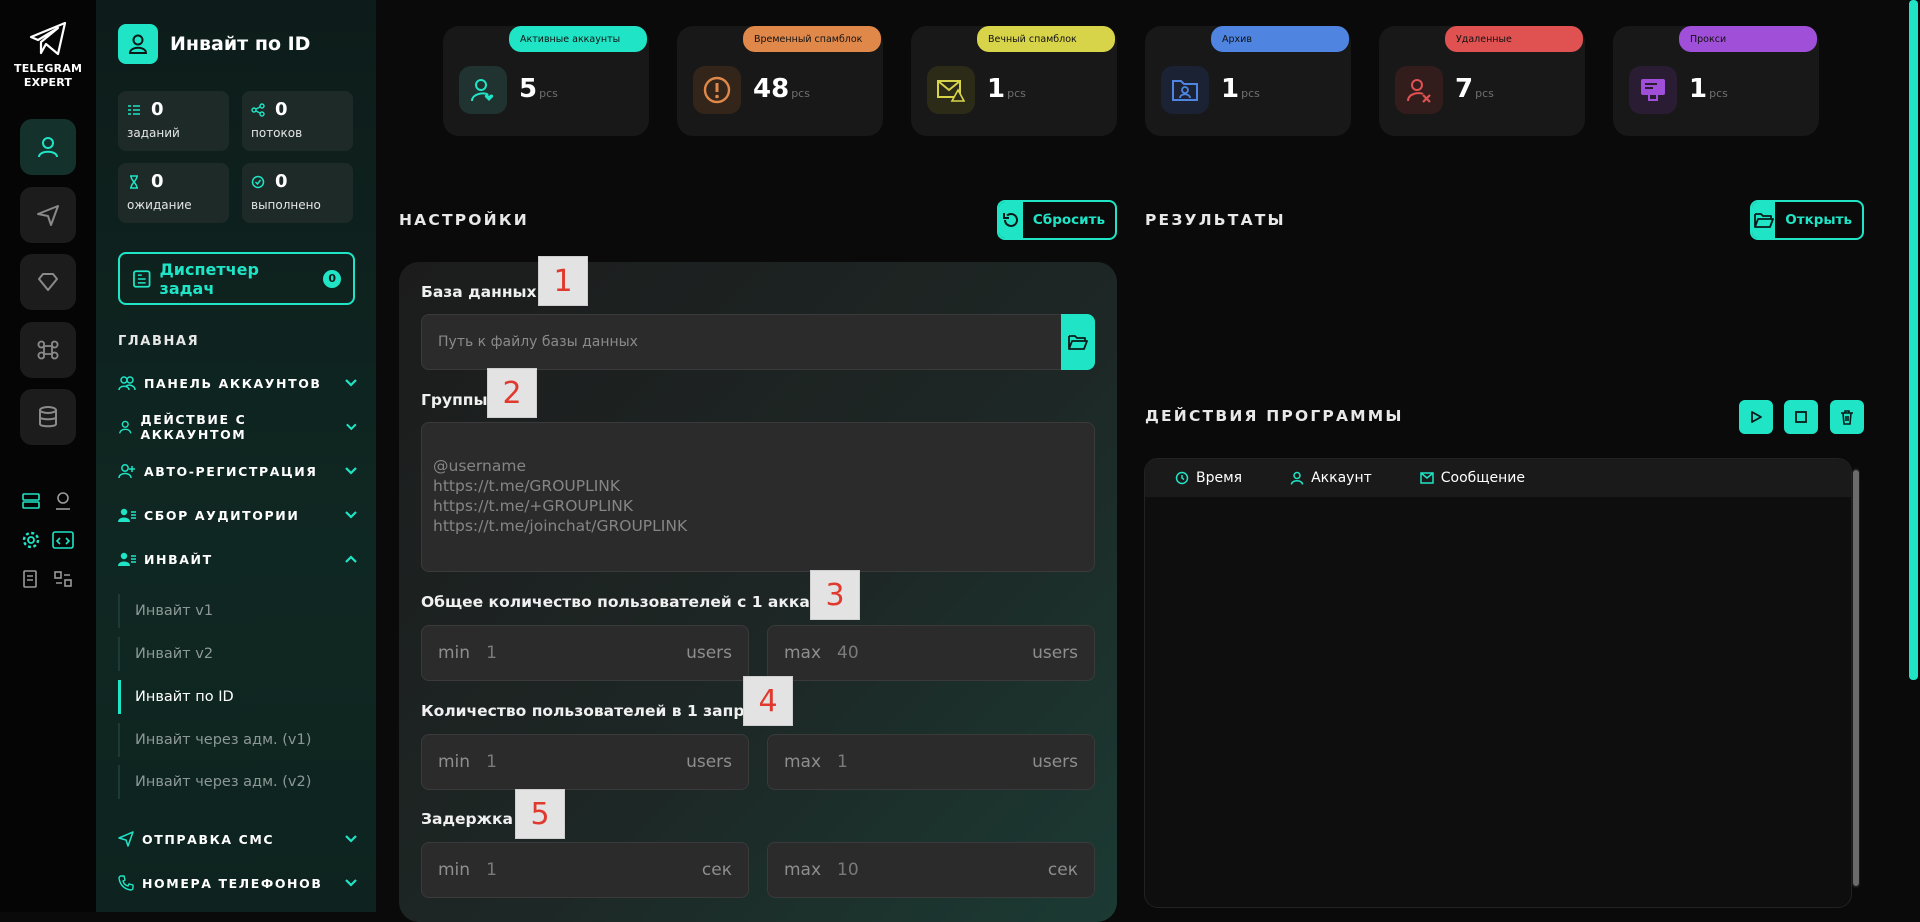 This screenshot has height=922, width=1920. I want to click on code-window-icon, so click(63, 540).